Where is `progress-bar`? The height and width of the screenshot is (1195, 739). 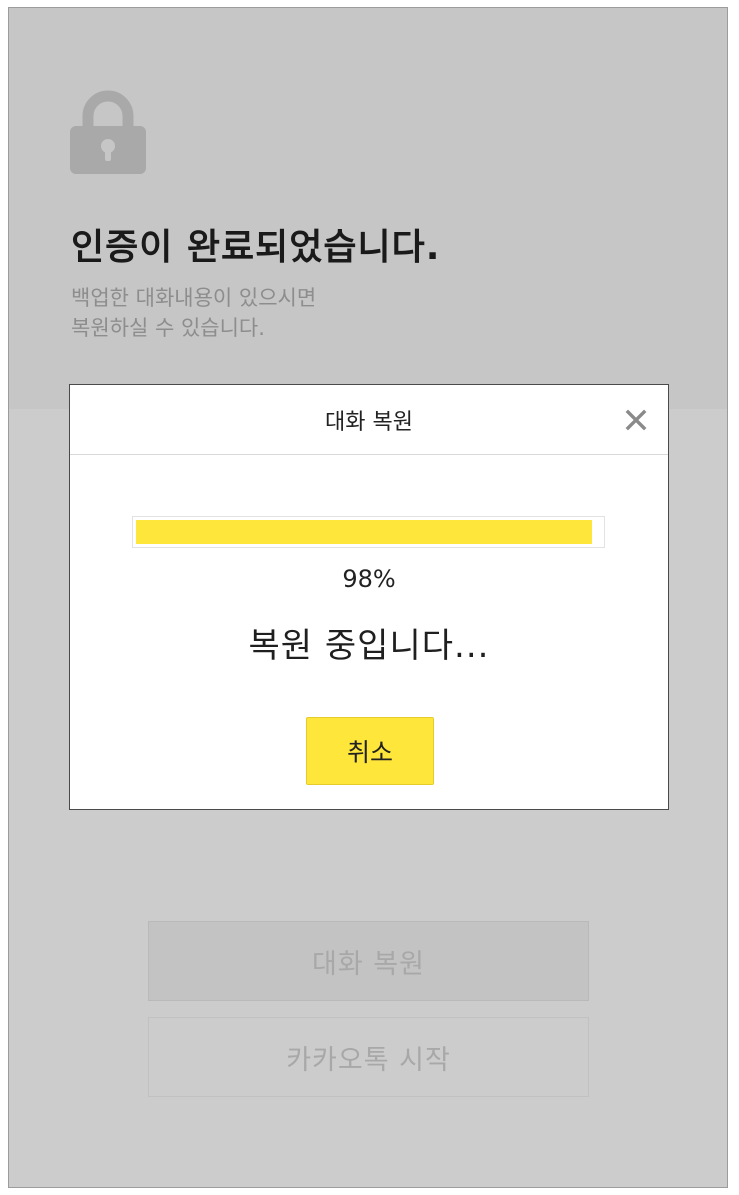 progress-bar is located at coordinates (368, 532).